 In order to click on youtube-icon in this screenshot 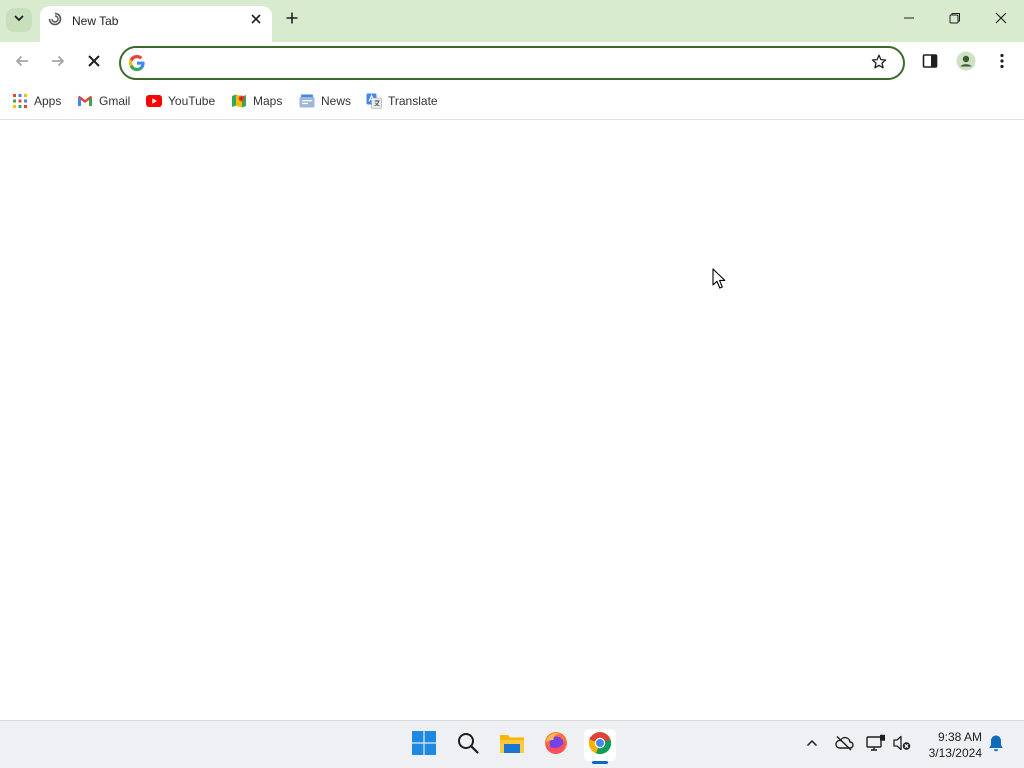, I will do `click(154, 101)`.